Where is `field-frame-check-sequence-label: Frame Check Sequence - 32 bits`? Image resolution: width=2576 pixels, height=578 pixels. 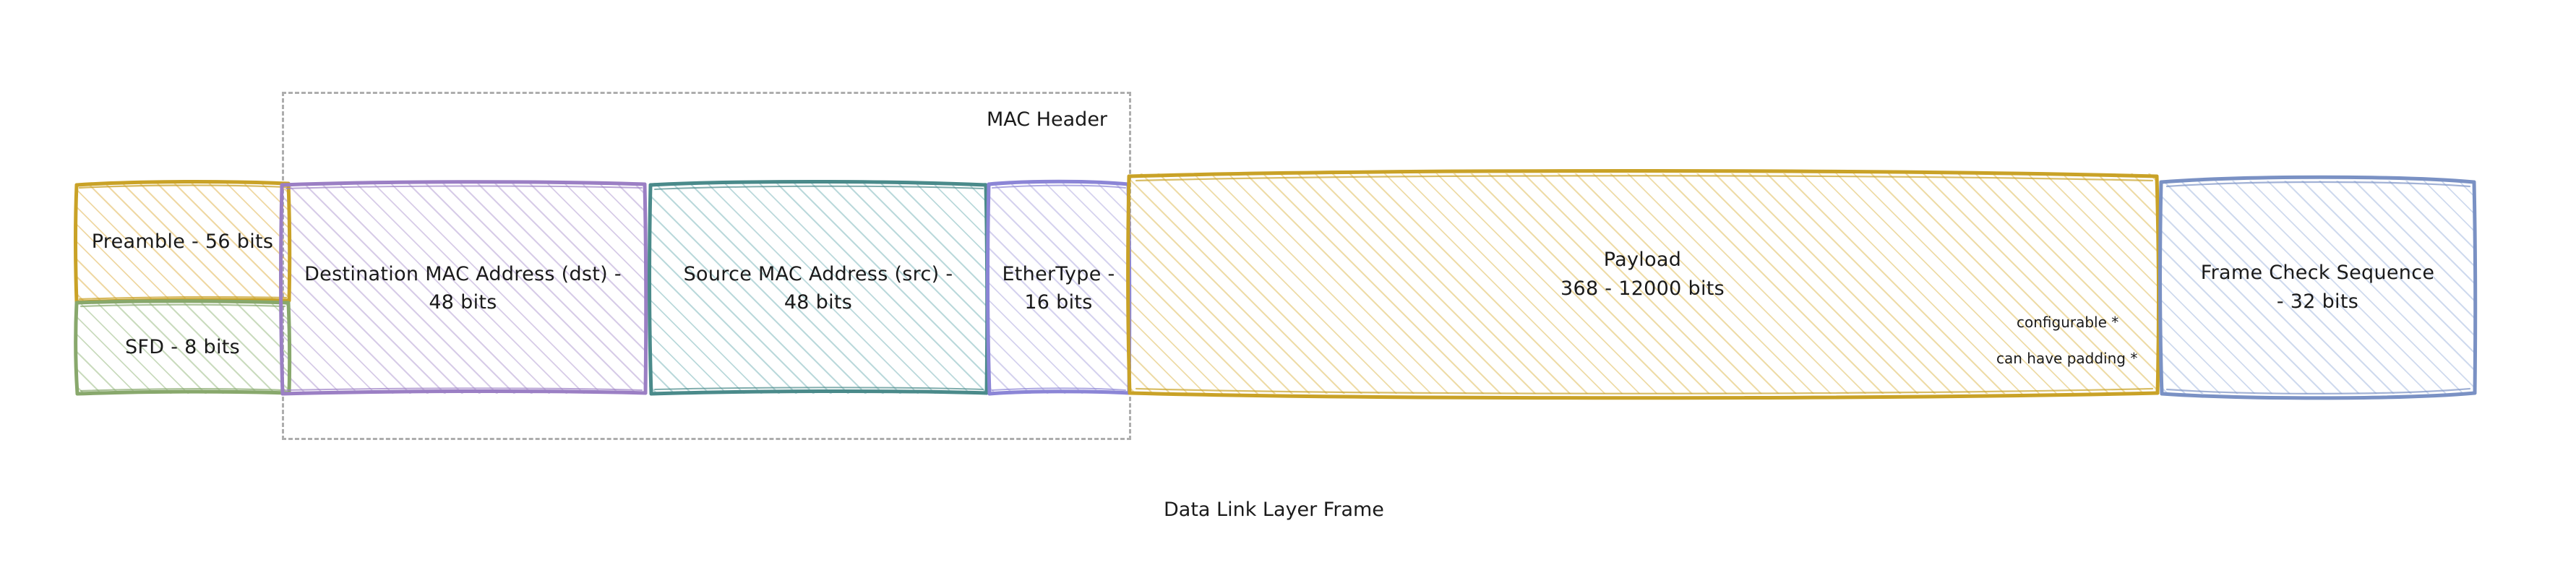
field-frame-check-sequence-label: Frame Check Sequence - 32 bits is located at coordinates (2317, 287).